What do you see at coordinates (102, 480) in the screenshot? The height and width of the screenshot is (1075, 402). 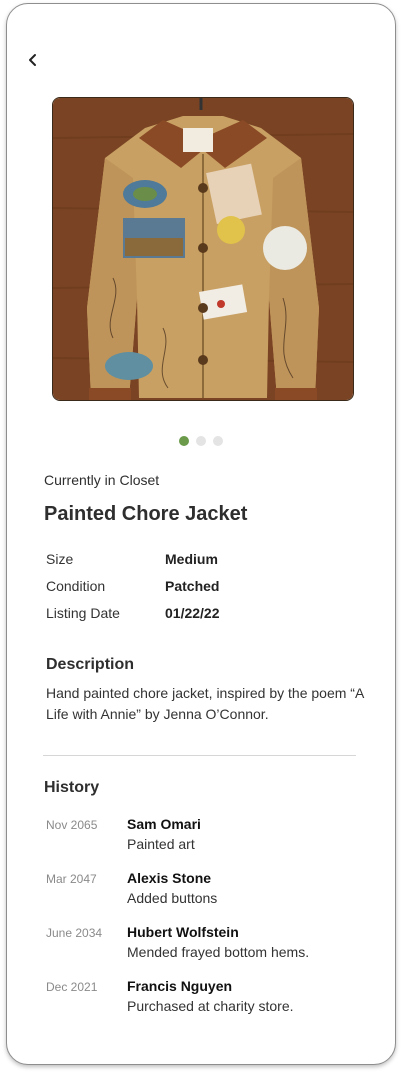 I see `item-status: Currently in Closet` at bounding box center [102, 480].